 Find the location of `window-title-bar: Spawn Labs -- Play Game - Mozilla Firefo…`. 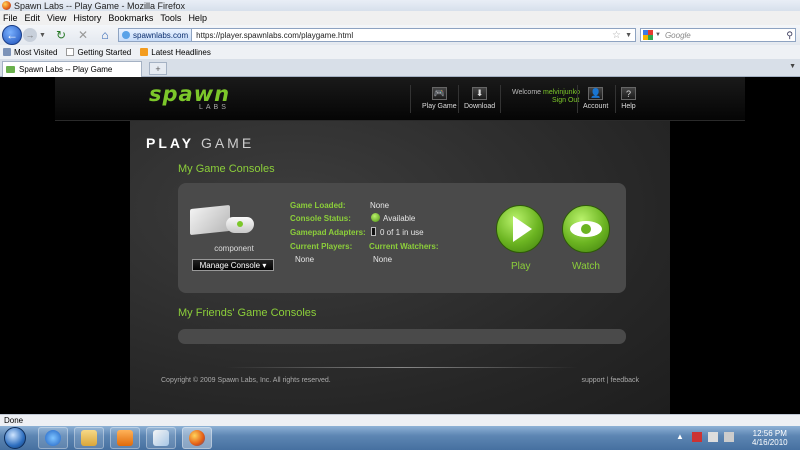

window-title-bar: Spawn Labs -- Play Game - Mozilla Firefo… is located at coordinates (400, 5).